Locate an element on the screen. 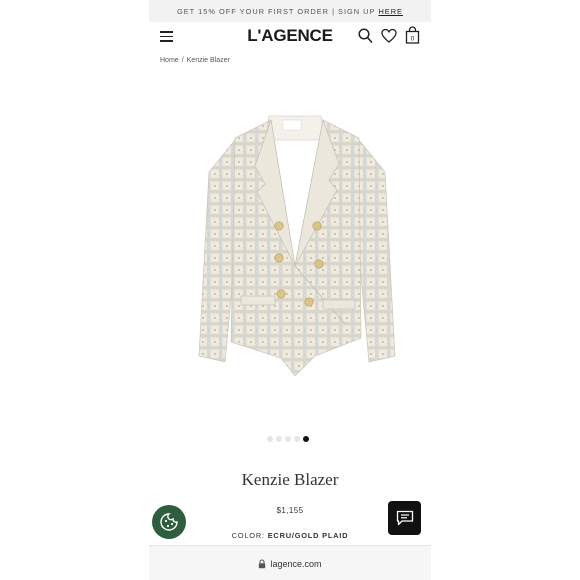  promo-signup-link: HERE is located at coordinates (390, 11).